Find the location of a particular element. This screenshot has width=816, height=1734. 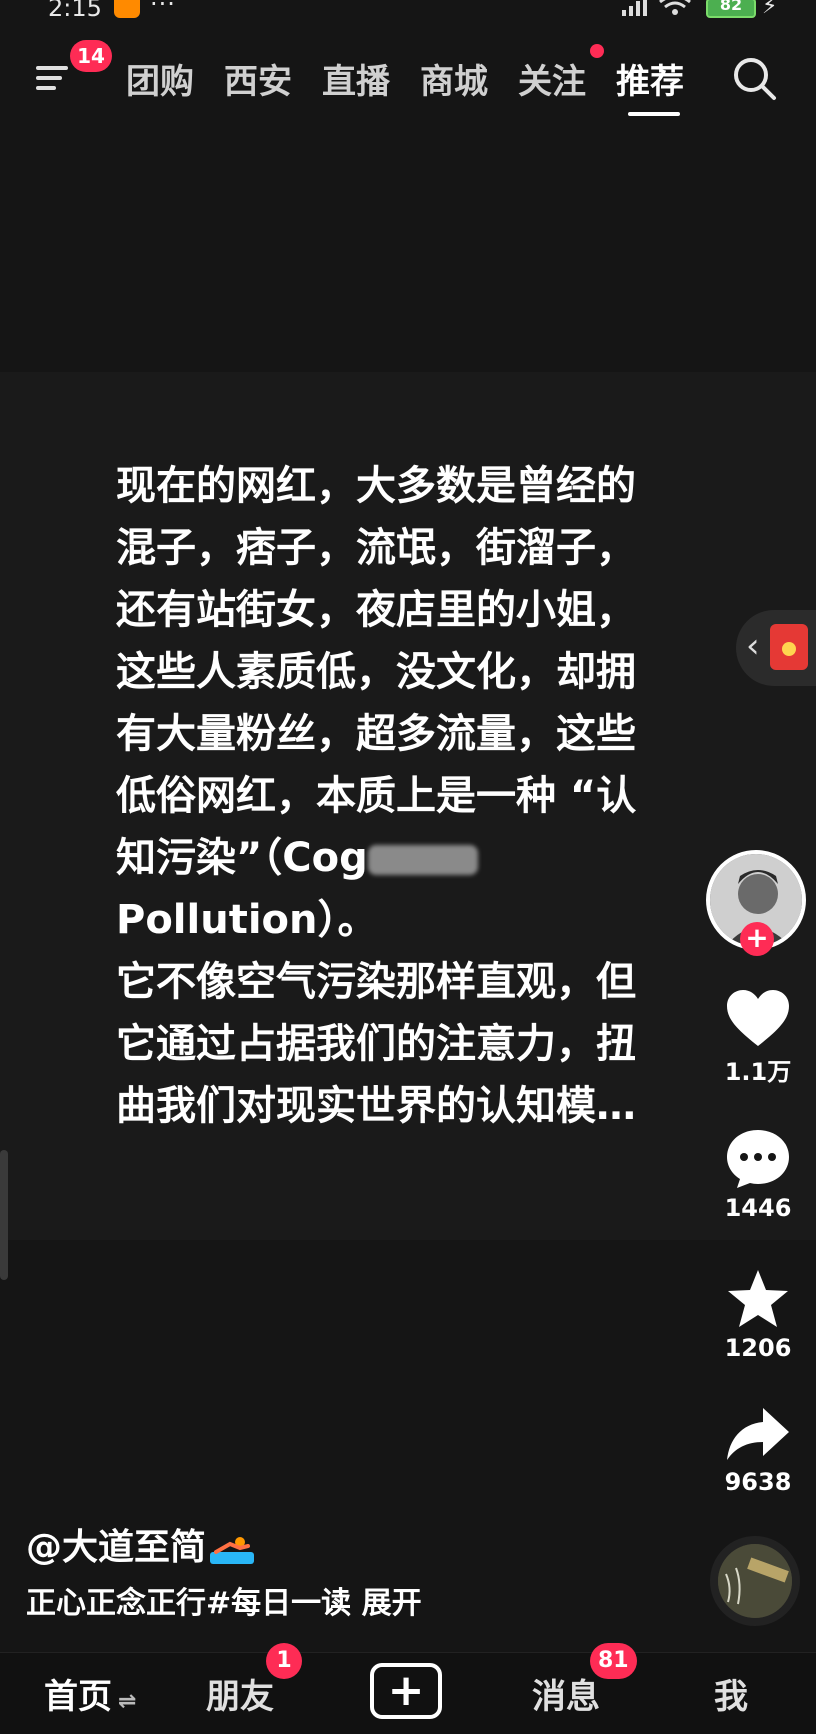

video-text-line: Pollution）。 is located at coordinates (247, 920).